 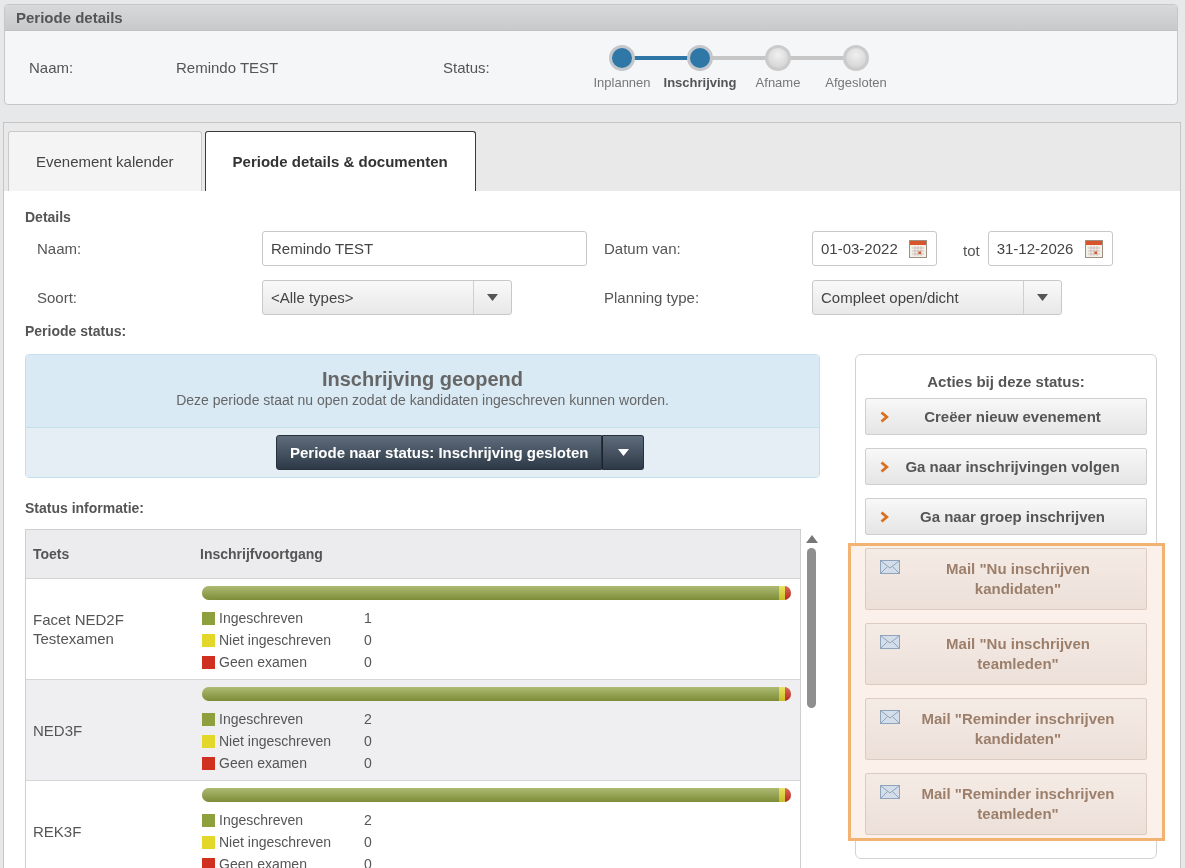 What do you see at coordinates (340, 161) in the screenshot?
I see `tab: Periode details & documenten` at bounding box center [340, 161].